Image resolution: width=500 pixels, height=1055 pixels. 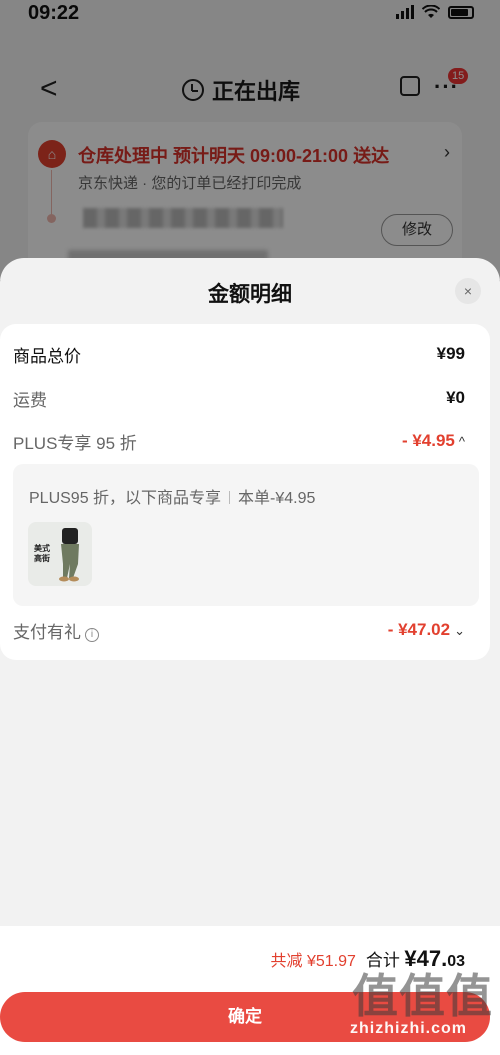 I want to click on product-thumbnail: 美式 高街, so click(x=60, y=554).